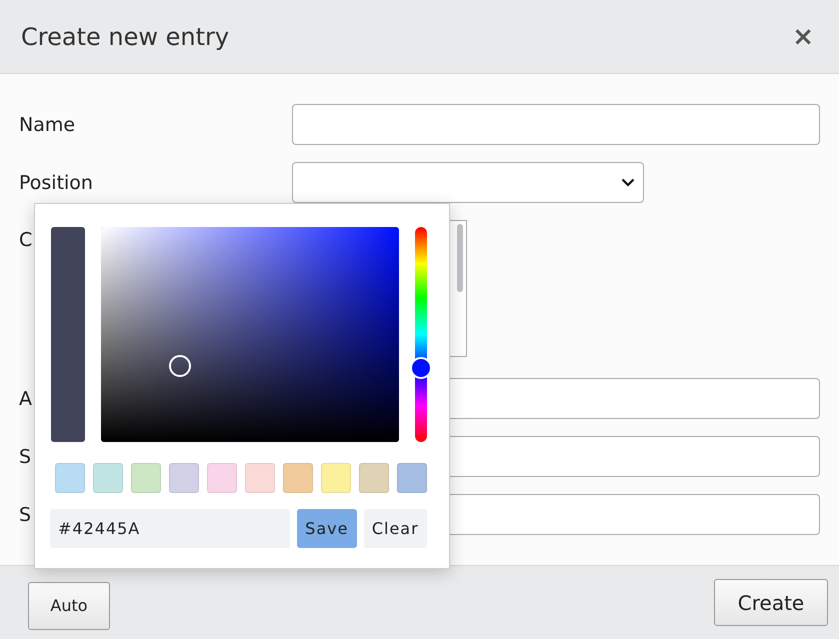  I want to click on scrollbar-thumb, so click(460, 258).